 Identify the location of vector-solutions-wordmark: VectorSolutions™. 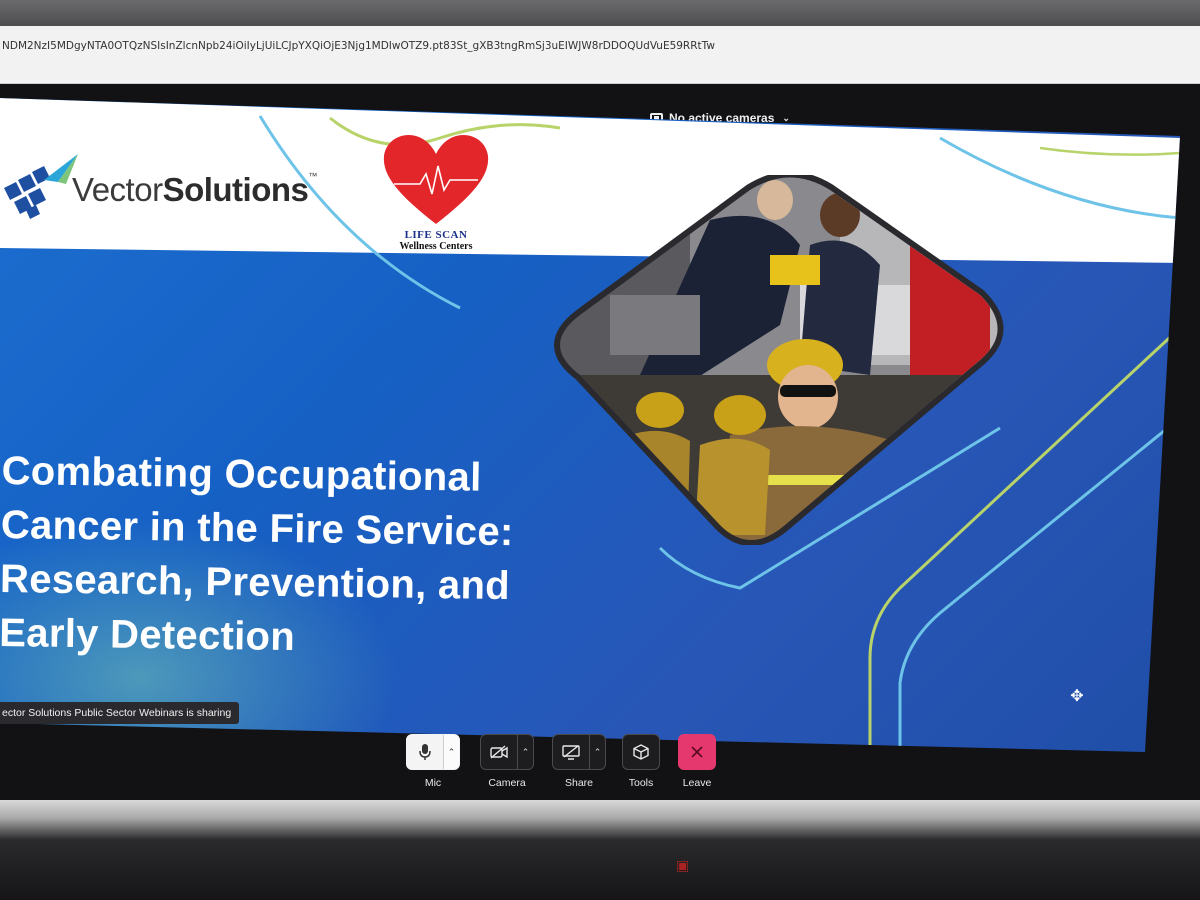
(194, 190).